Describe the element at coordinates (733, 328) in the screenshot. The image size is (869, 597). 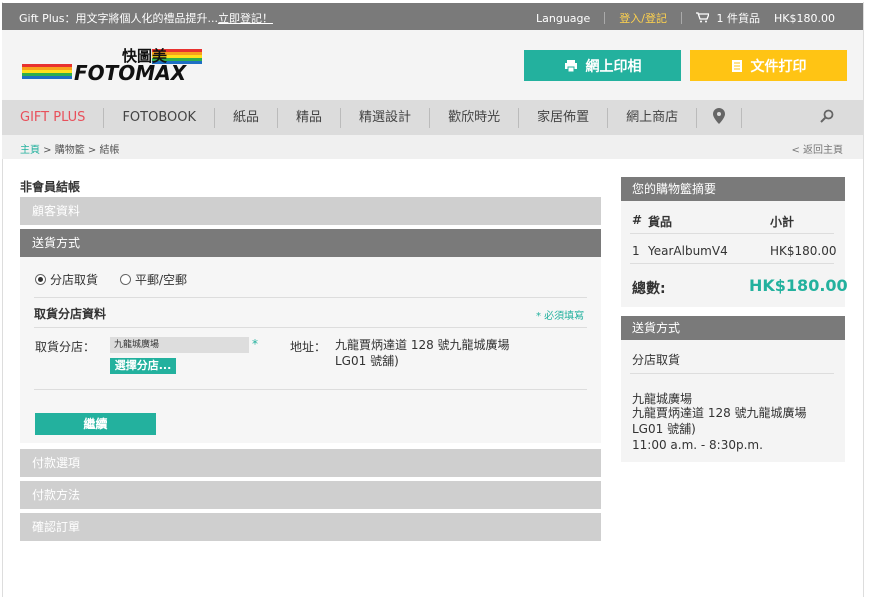
I see `shipping-summary-title: 送貨方式` at that location.